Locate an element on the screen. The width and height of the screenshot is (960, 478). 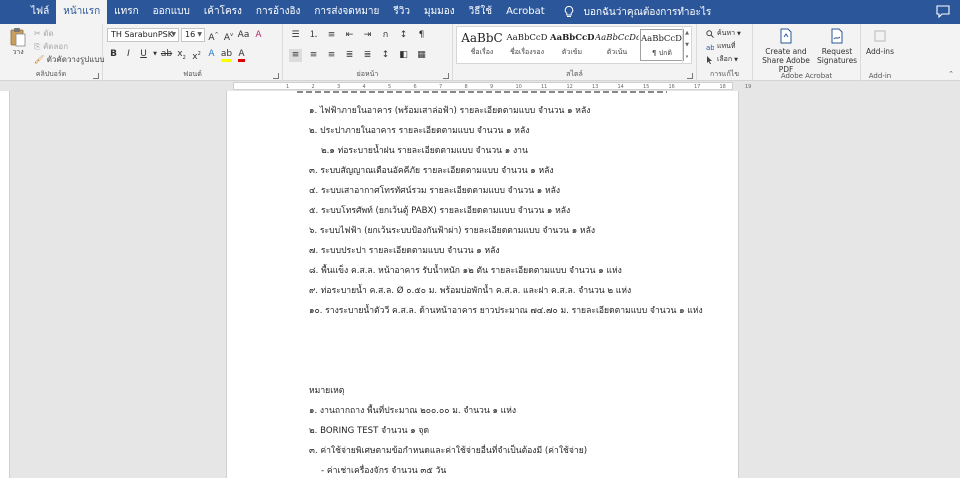
style-item: AaBbCcD ชื่อเรื่องรอง is located at coordinates (527, 45).